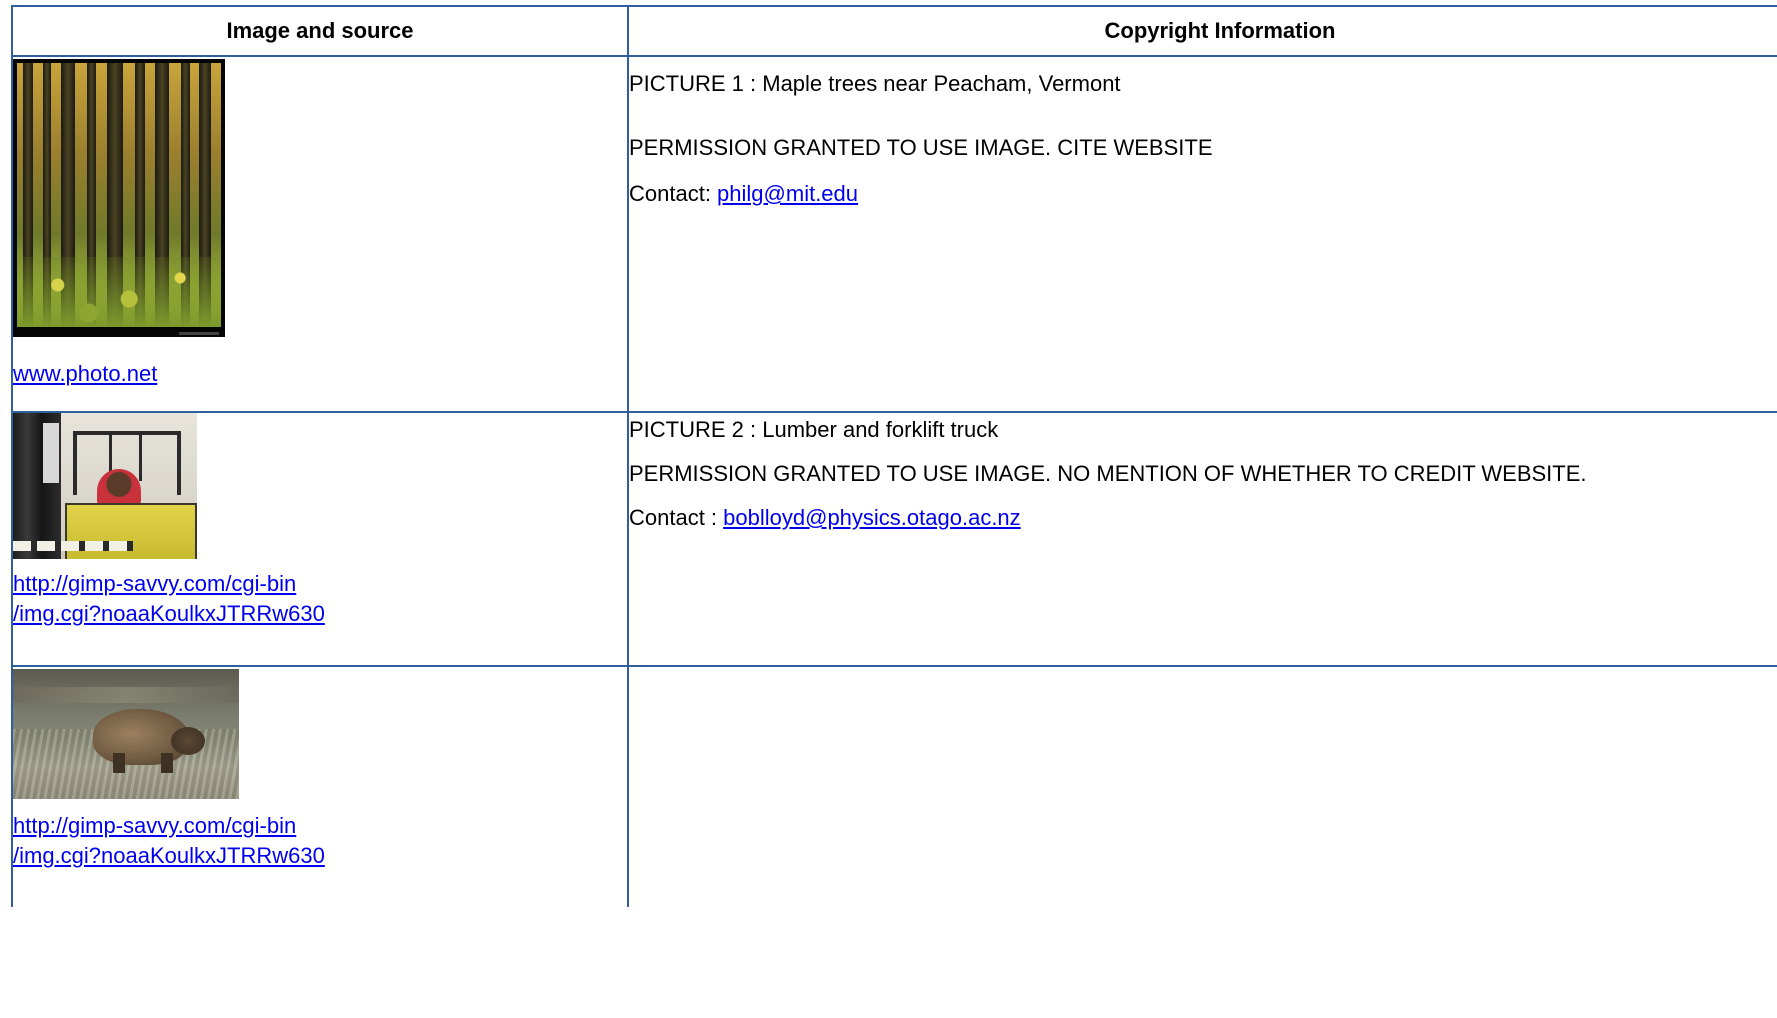  Describe the element at coordinates (320, 31) in the screenshot. I see `header-image-source: Image and source` at that location.